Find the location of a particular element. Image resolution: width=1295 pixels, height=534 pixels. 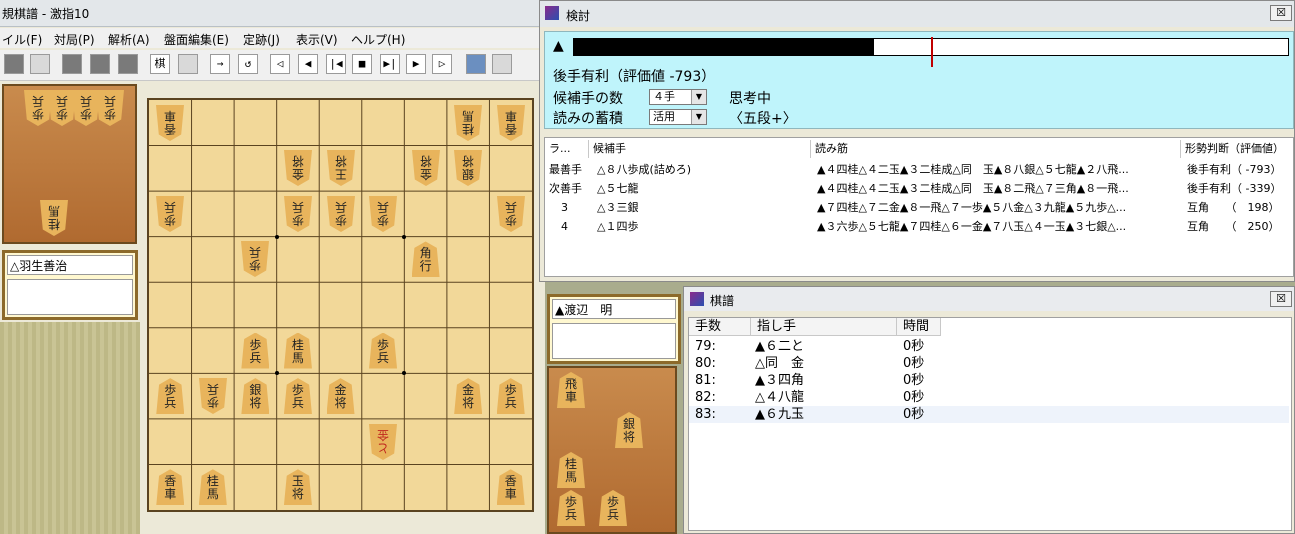

first-move-icon: ◁ is located at coordinates (280, 64).